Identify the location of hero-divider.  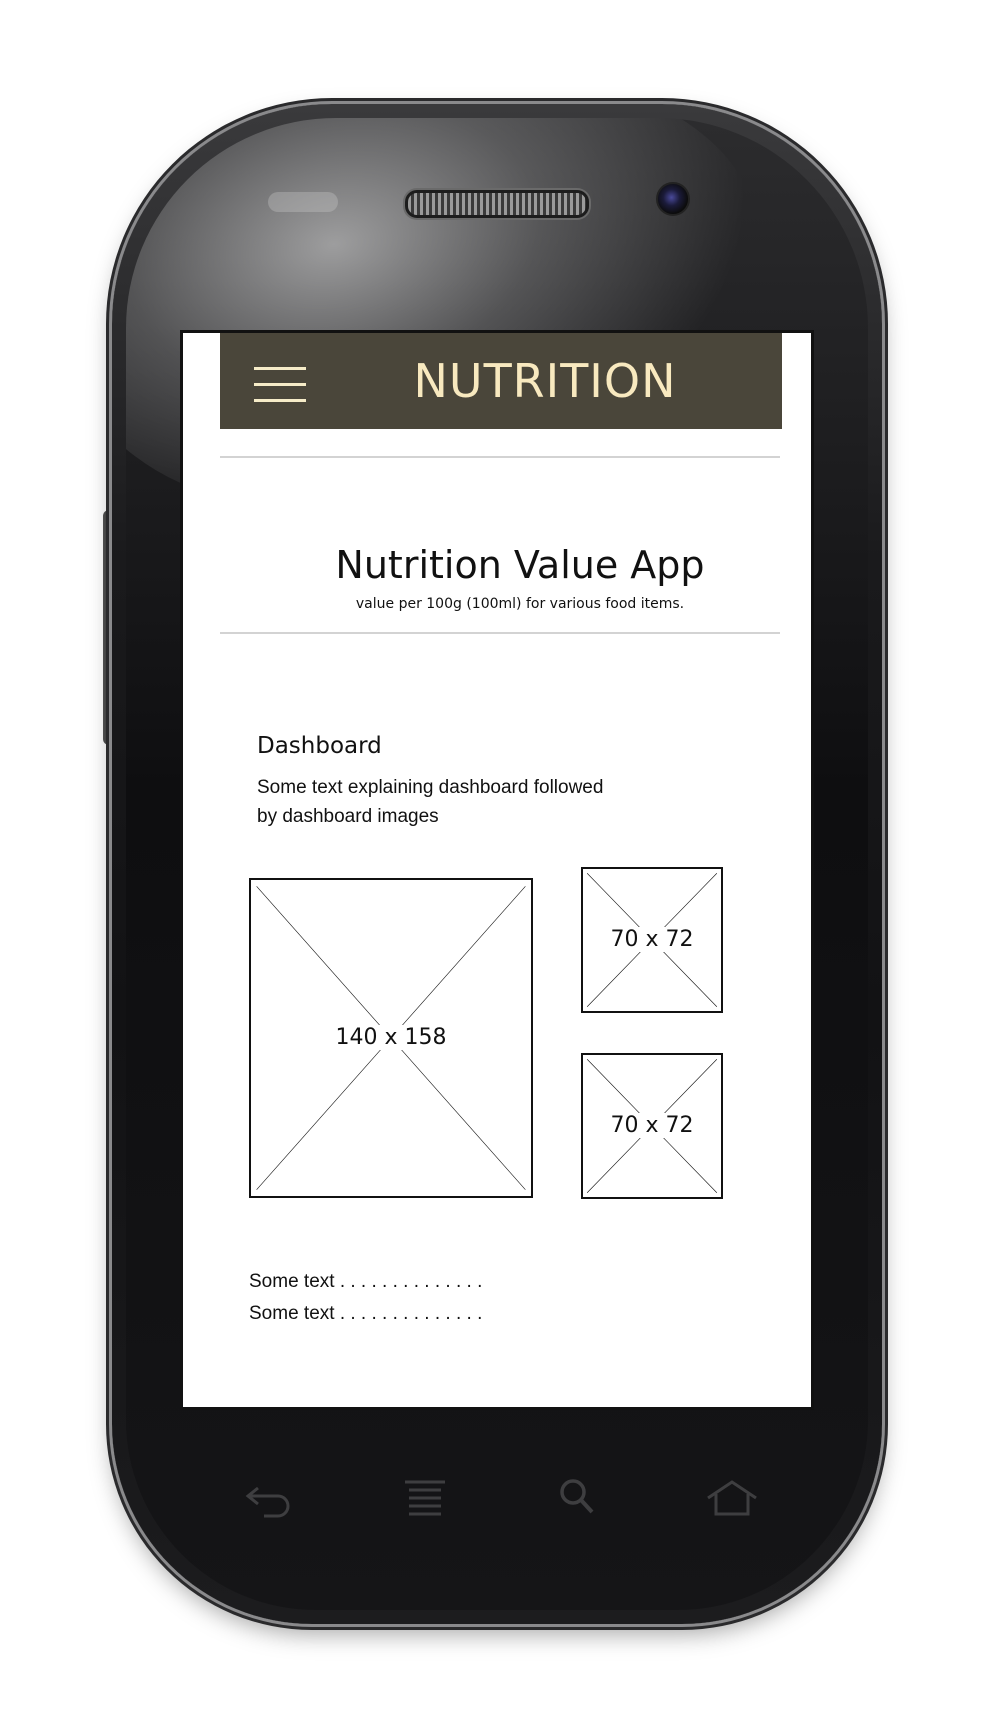
(500, 633).